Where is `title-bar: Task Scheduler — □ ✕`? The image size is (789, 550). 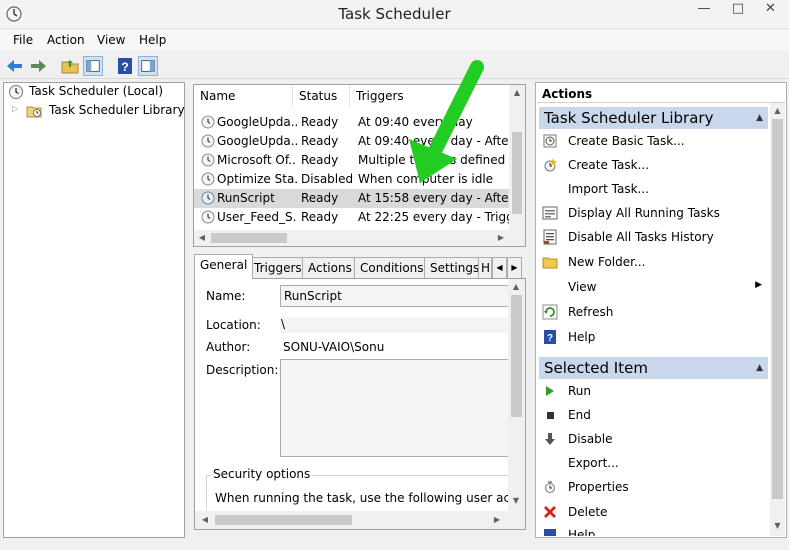
title-bar: Task Scheduler — □ ✕ is located at coordinates (394, 14).